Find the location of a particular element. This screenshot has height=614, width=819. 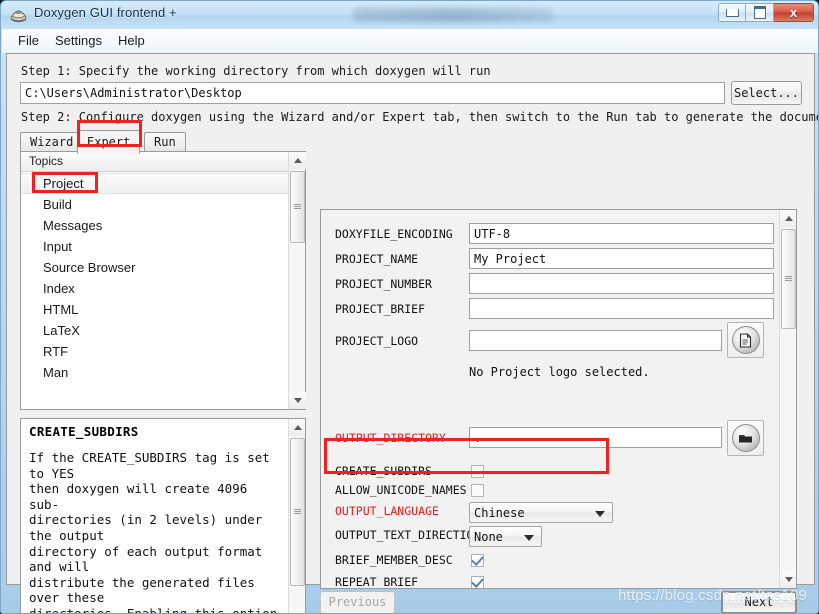

label-project-brief: PROJECT_BRIEF is located at coordinates (380, 309).